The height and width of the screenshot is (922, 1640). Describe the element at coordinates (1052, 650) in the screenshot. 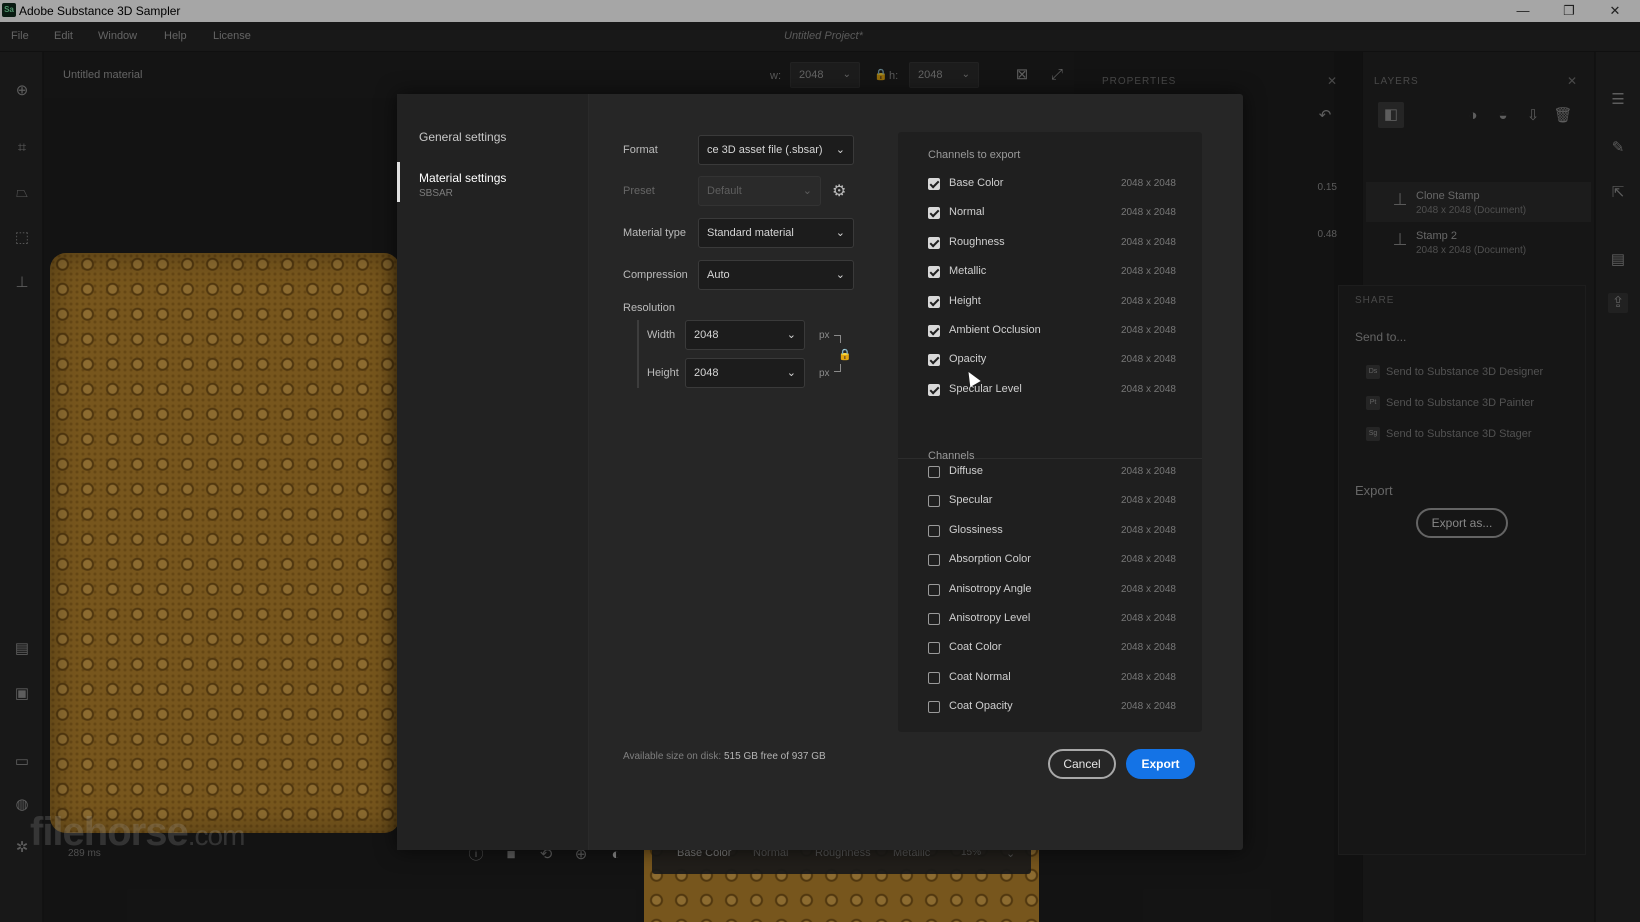

I see `channel-row: Coat Color 2048 x 2048` at that location.